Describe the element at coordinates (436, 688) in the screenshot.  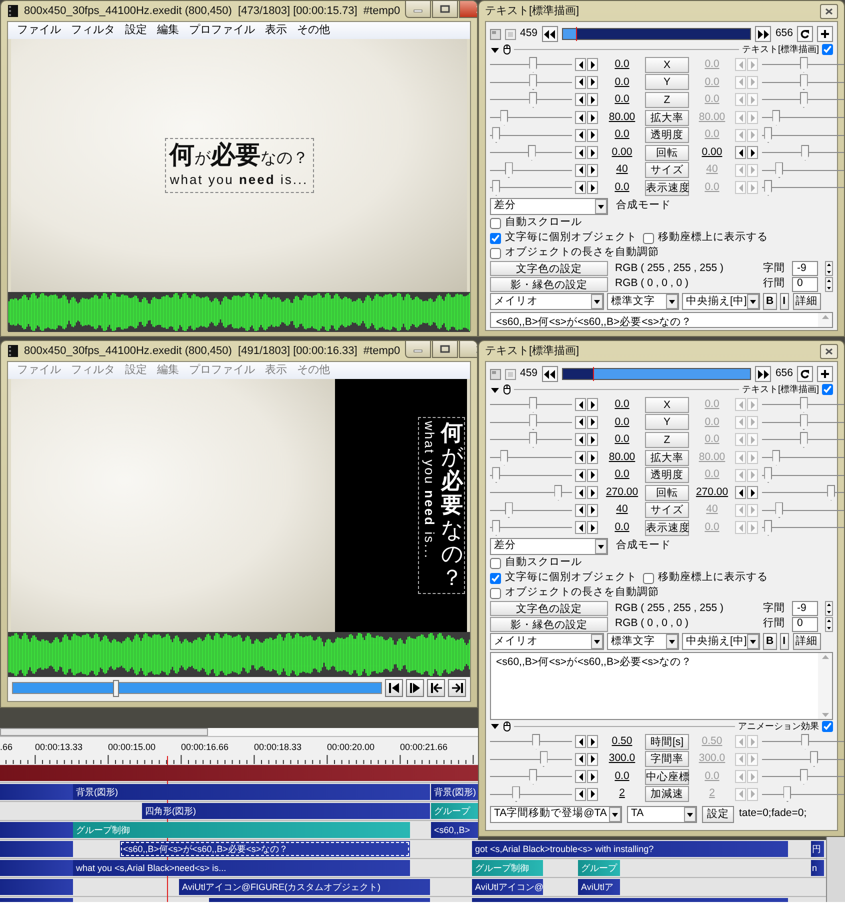
I see `jump-start-button` at that location.